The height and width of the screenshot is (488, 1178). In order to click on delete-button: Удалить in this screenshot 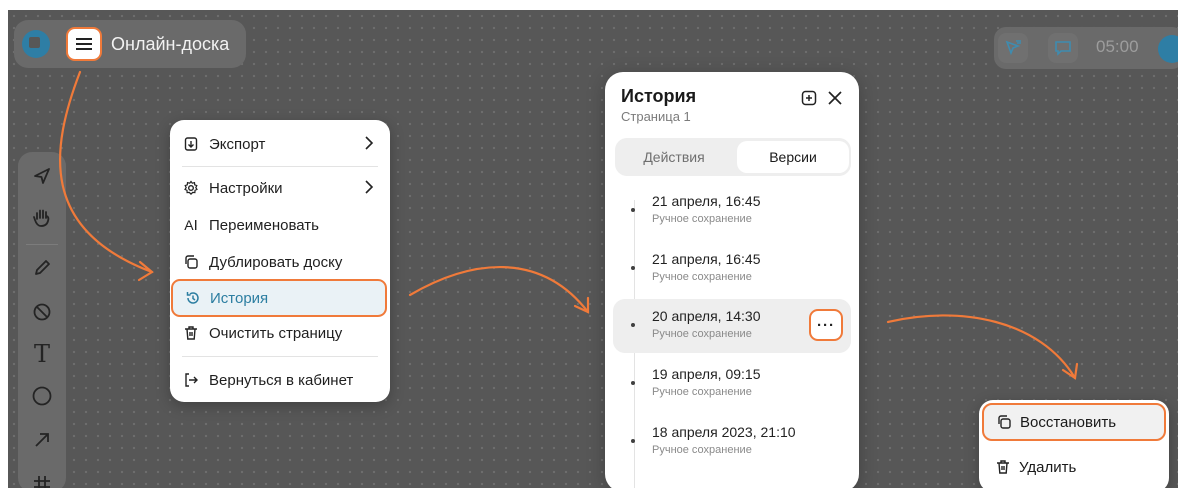, I will do `click(1074, 467)`.